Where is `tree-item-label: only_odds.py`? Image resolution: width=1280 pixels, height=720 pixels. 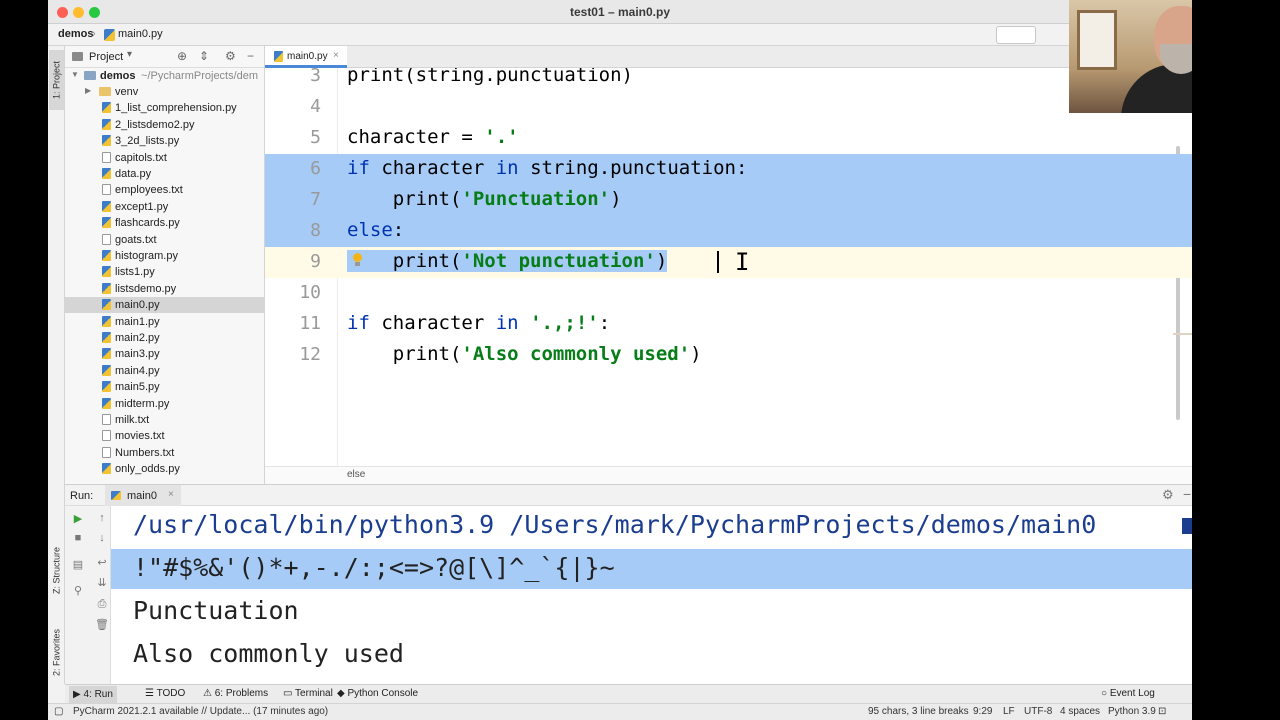 tree-item-label: only_odds.py is located at coordinates (147, 469).